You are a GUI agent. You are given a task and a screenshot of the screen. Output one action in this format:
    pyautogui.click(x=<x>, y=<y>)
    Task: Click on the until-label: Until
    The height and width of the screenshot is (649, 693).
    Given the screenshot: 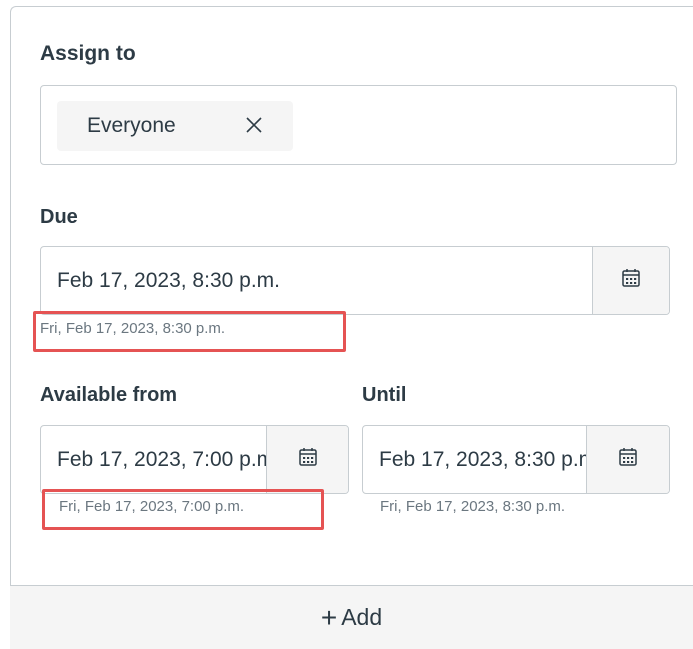 What is the action you would take?
    pyautogui.click(x=384, y=395)
    